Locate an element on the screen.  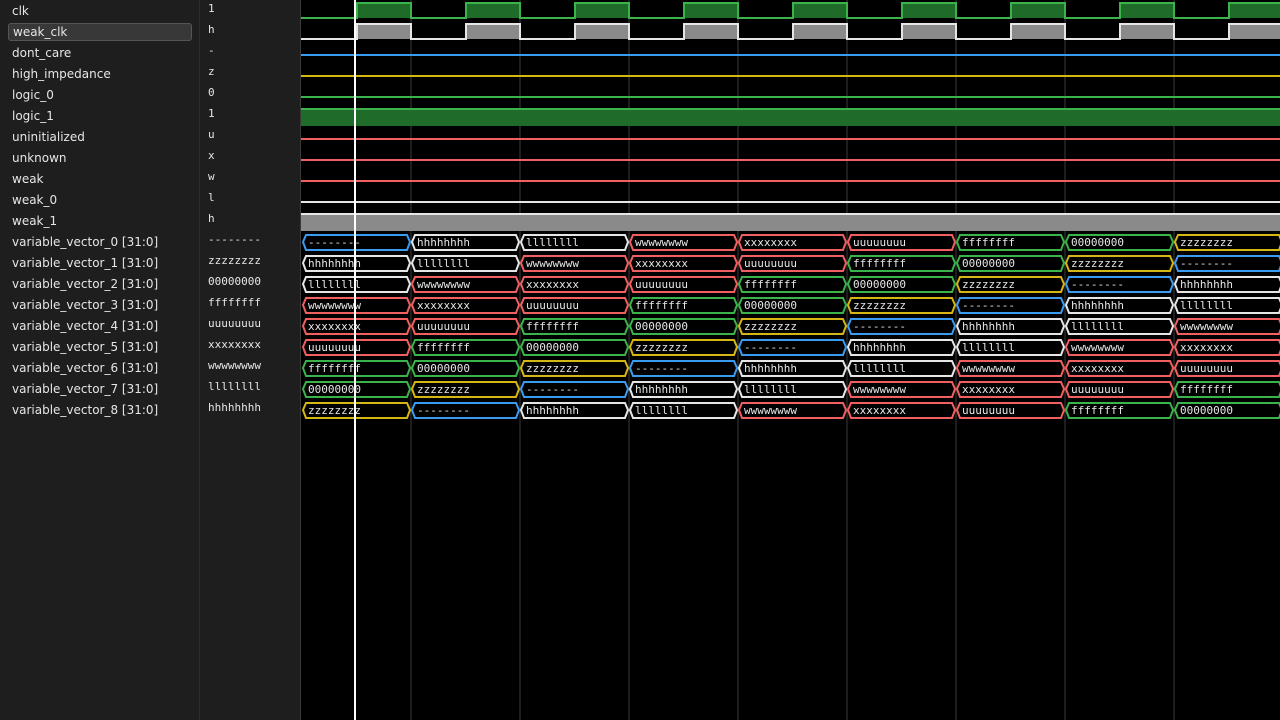
variable-vector-4-segment-label-8: wwwwwwww is located at coordinates (1206, 326).